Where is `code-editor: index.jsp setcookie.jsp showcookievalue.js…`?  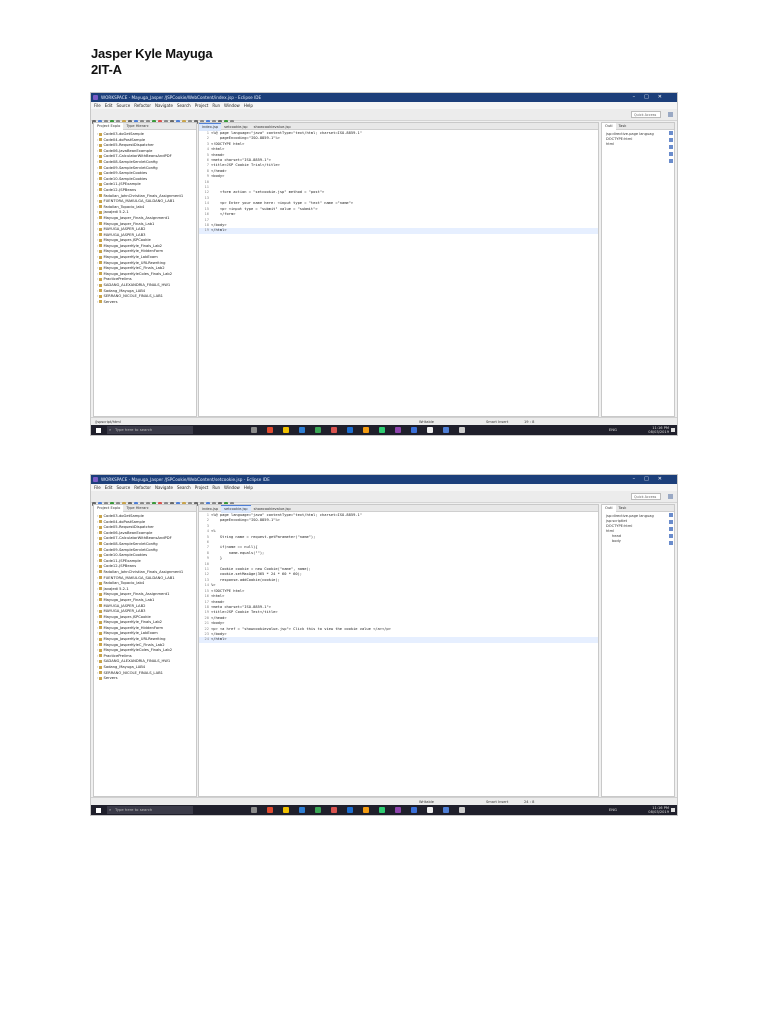 code-editor: index.jsp setcookie.jsp showcookievalue.js… is located at coordinates (398, 650).